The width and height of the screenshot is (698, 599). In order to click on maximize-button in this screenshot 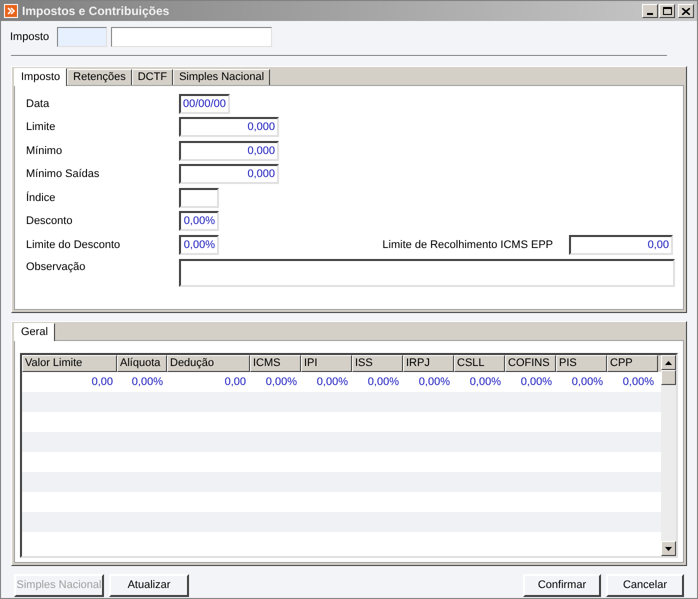, I will do `click(667, 11)`.